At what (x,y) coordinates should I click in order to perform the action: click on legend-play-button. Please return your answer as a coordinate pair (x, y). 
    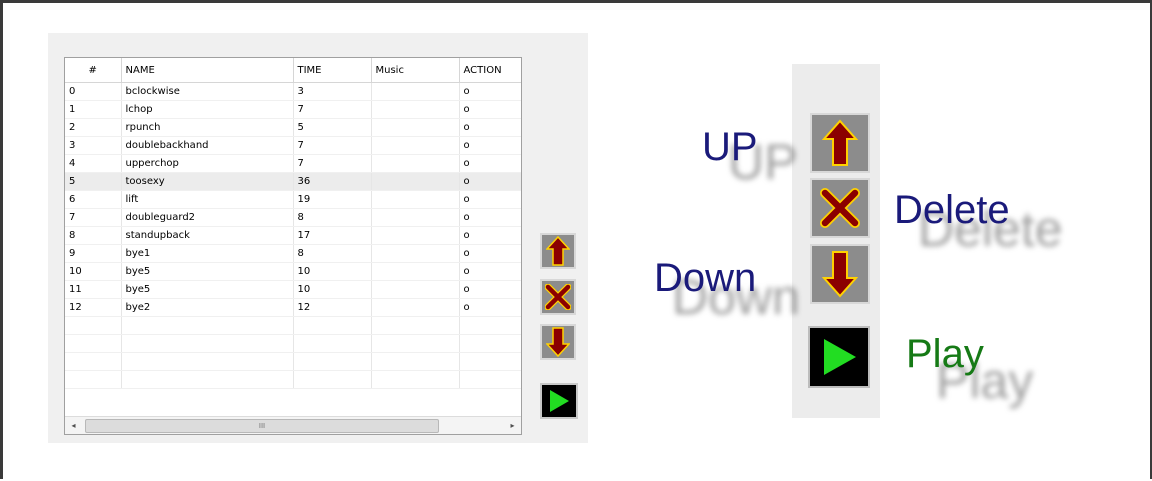
    Looking at the image, I should click on (839, 357).